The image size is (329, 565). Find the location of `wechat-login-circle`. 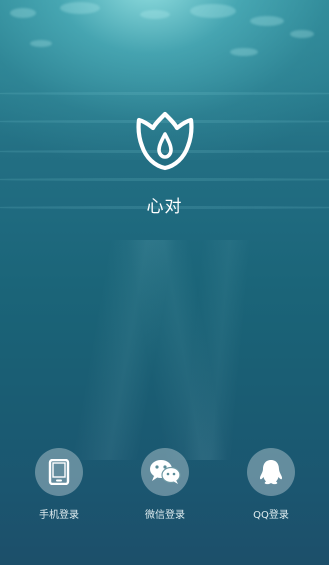

wechat-login-circle is located at coordinates (165, 472).